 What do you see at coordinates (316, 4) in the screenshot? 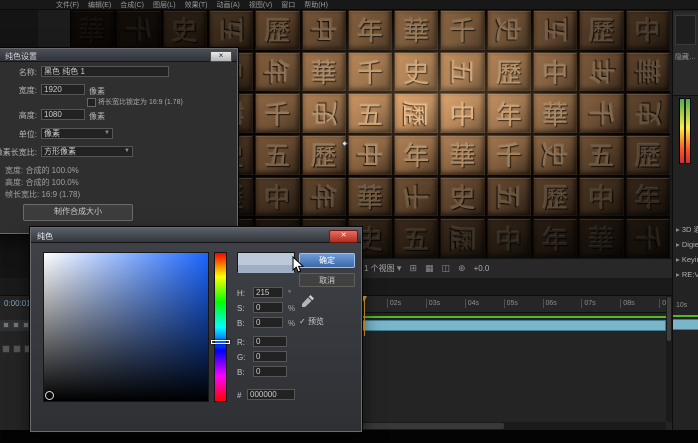
I see `menu-item: 帮助(H)` at bounding box center [316, 4].